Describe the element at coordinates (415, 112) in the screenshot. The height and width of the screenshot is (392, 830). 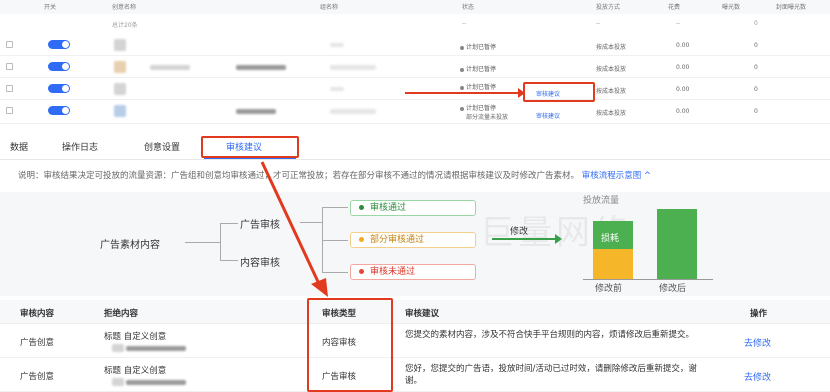
I see `table-row: 计划已暂停 部分流量未投放 审核建议 按成本投放 0.00 0` at that location.